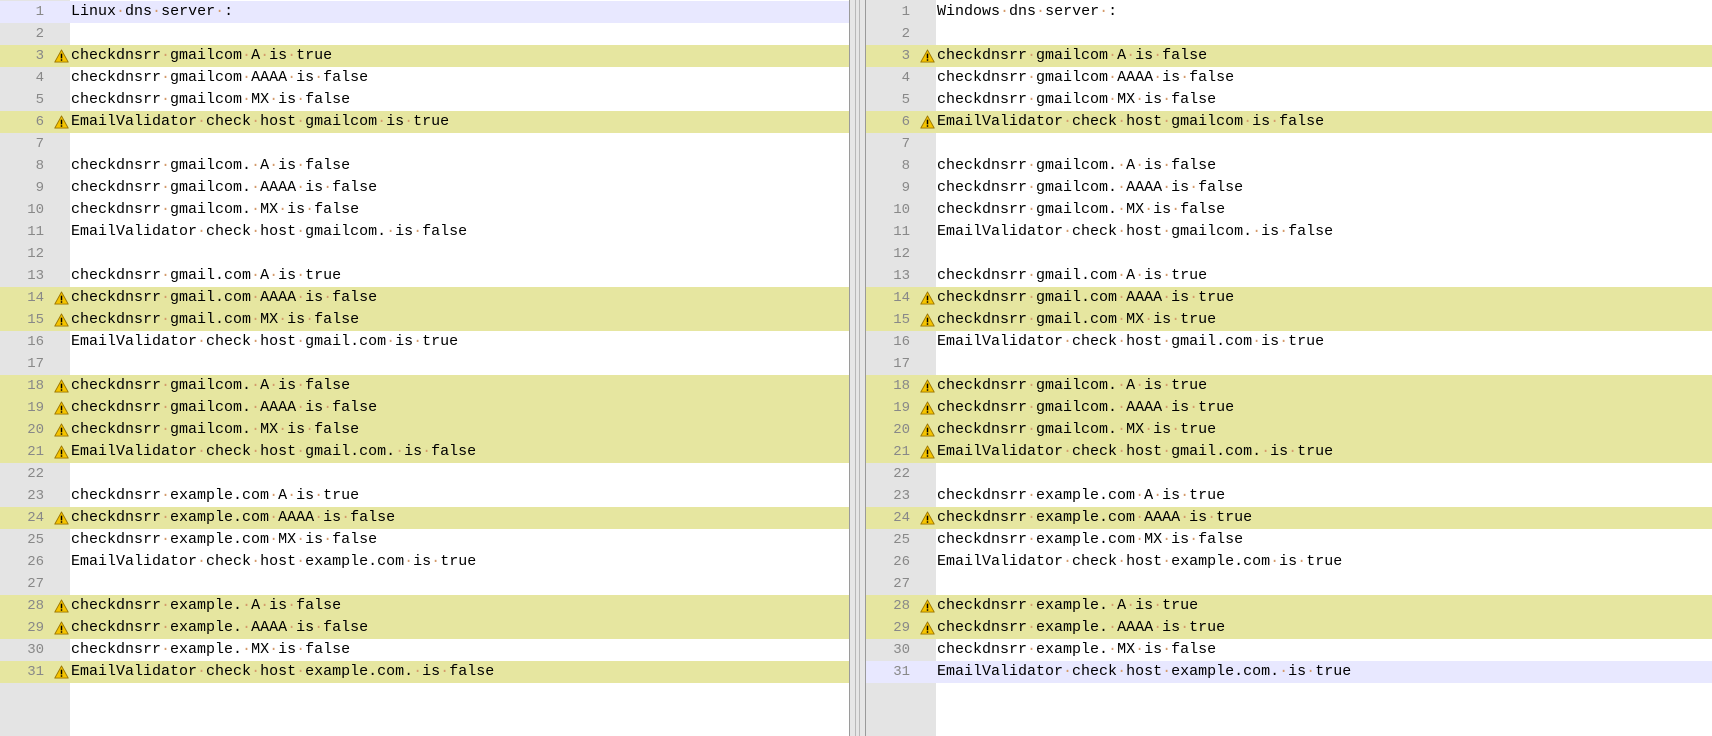  What do you see at coordinates (424, 12) in the screenshot?
I see `code-line: 1 Linux·dns·server·:` at bounding box center [424, 12].